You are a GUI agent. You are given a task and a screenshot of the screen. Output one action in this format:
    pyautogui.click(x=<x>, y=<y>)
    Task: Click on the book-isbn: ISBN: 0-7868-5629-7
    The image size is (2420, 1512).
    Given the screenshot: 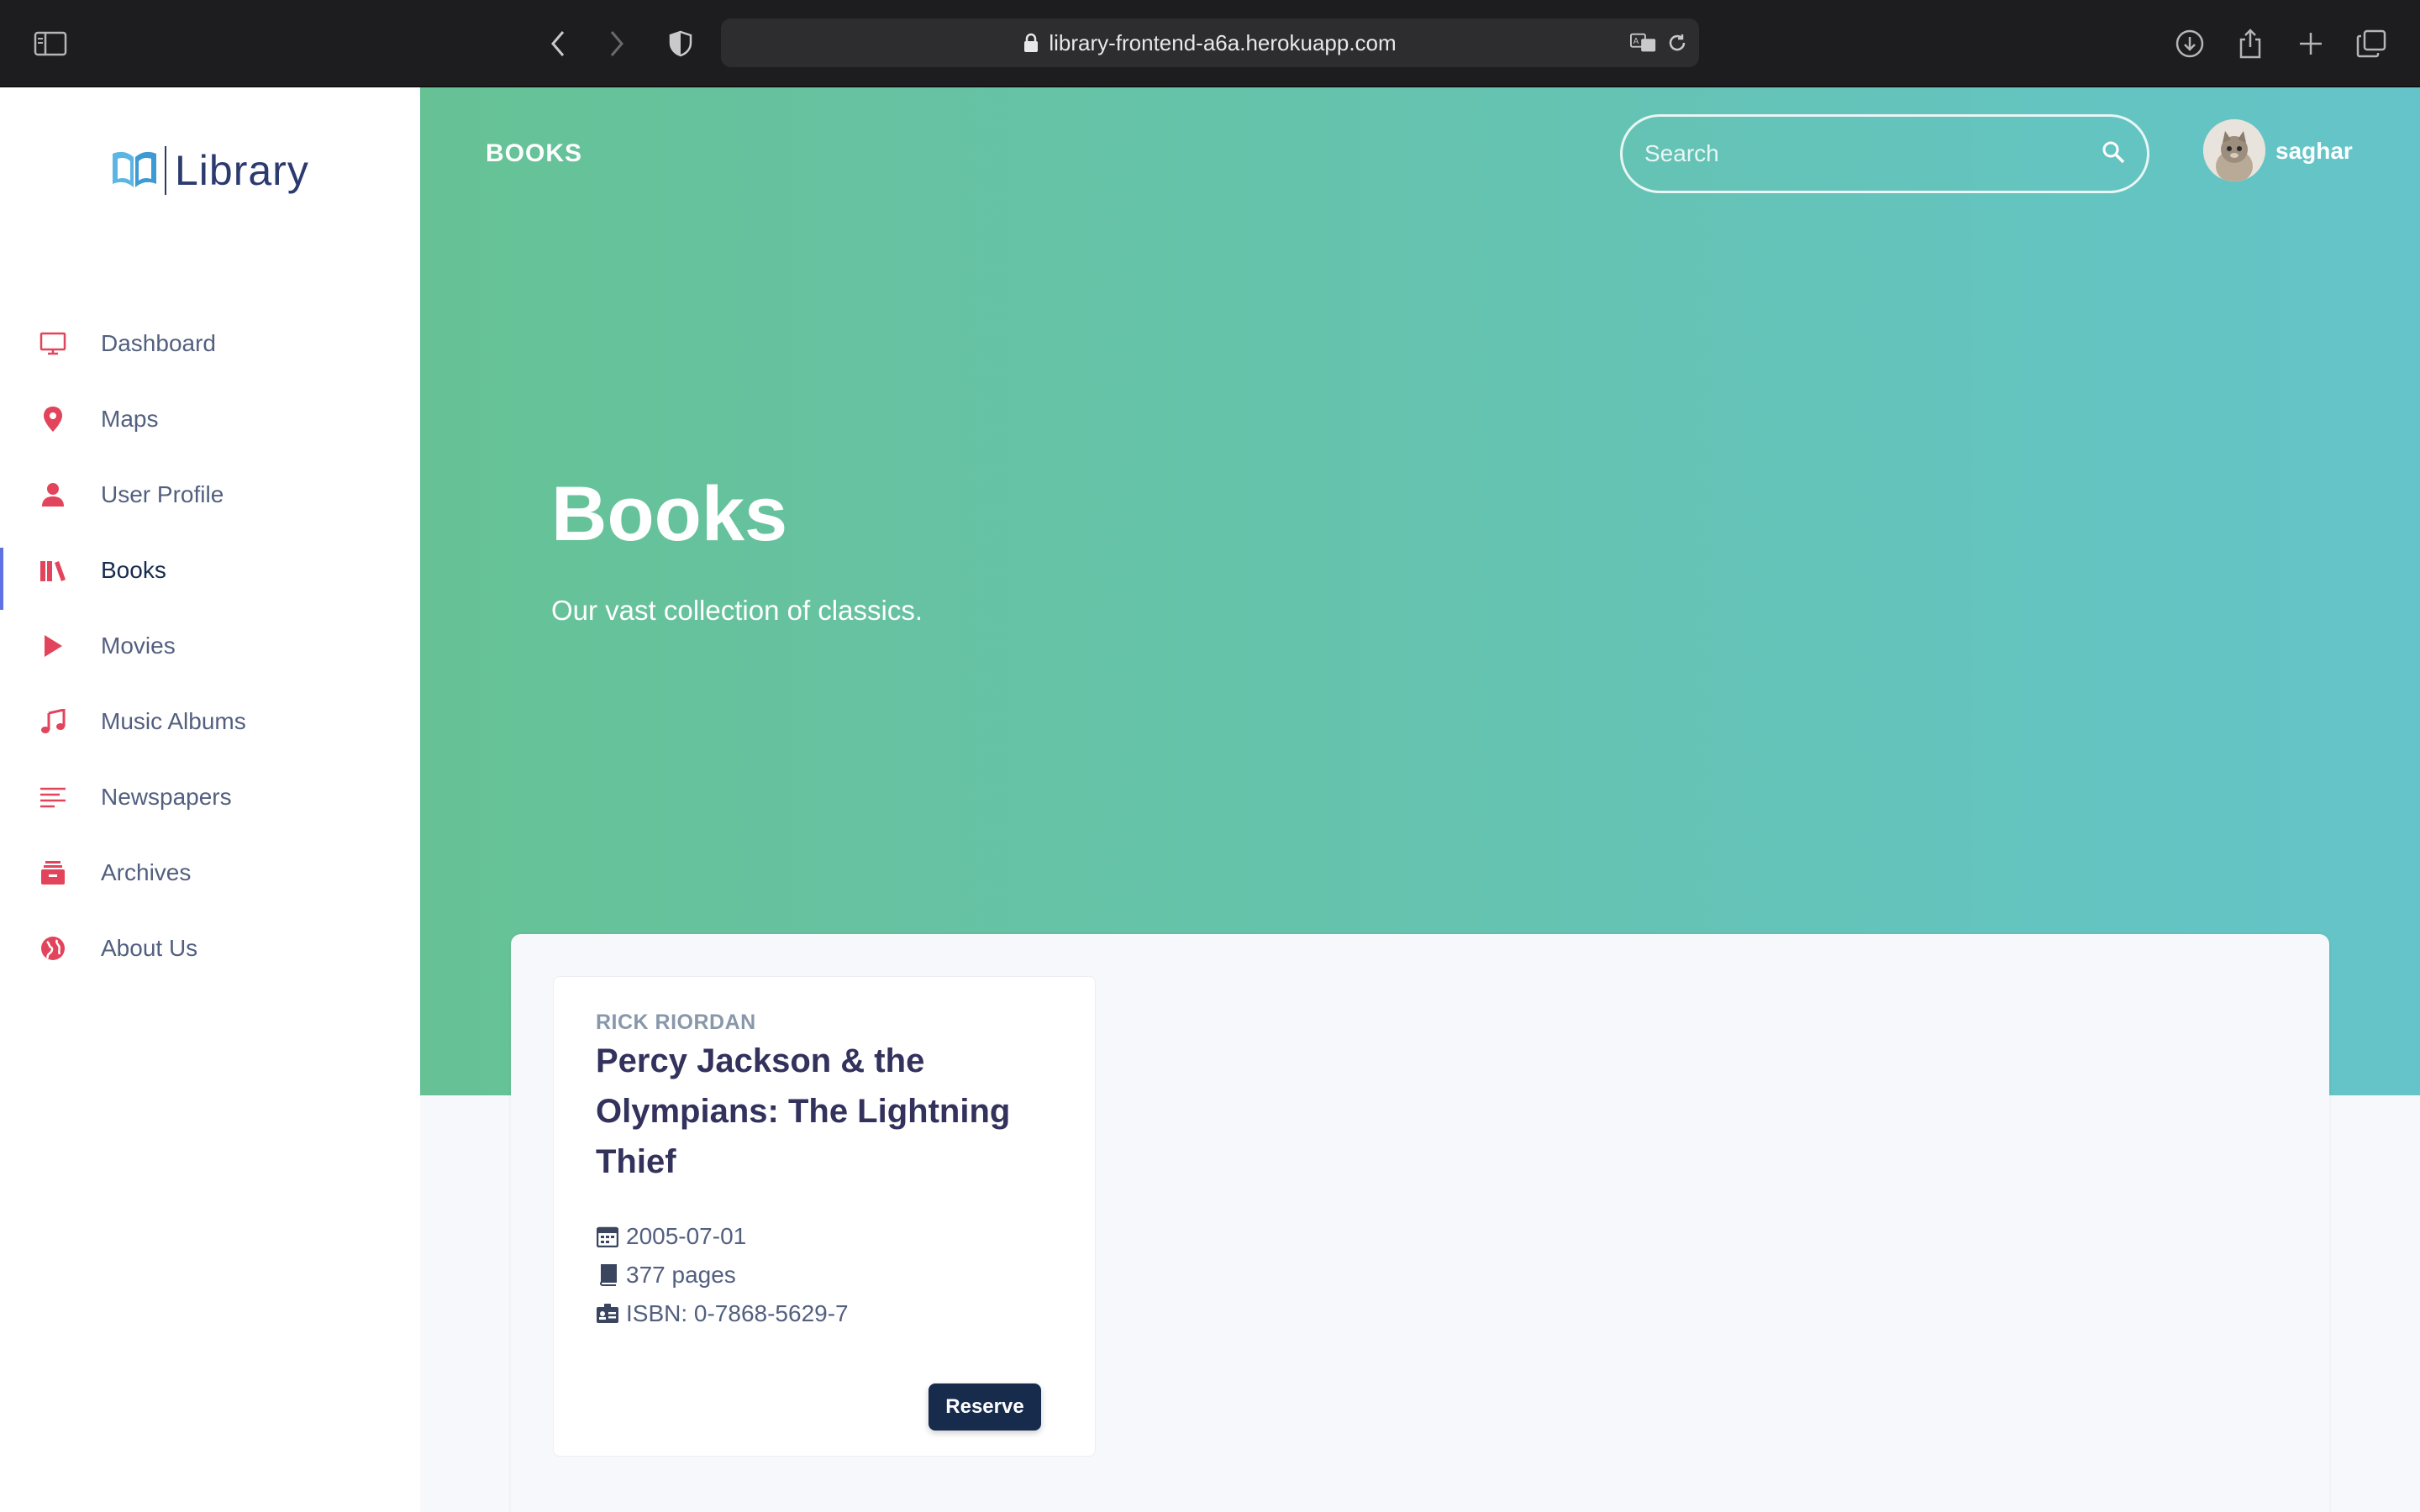 What is the action you would take?
    pyautogui.click(x=737, y=1313)
    